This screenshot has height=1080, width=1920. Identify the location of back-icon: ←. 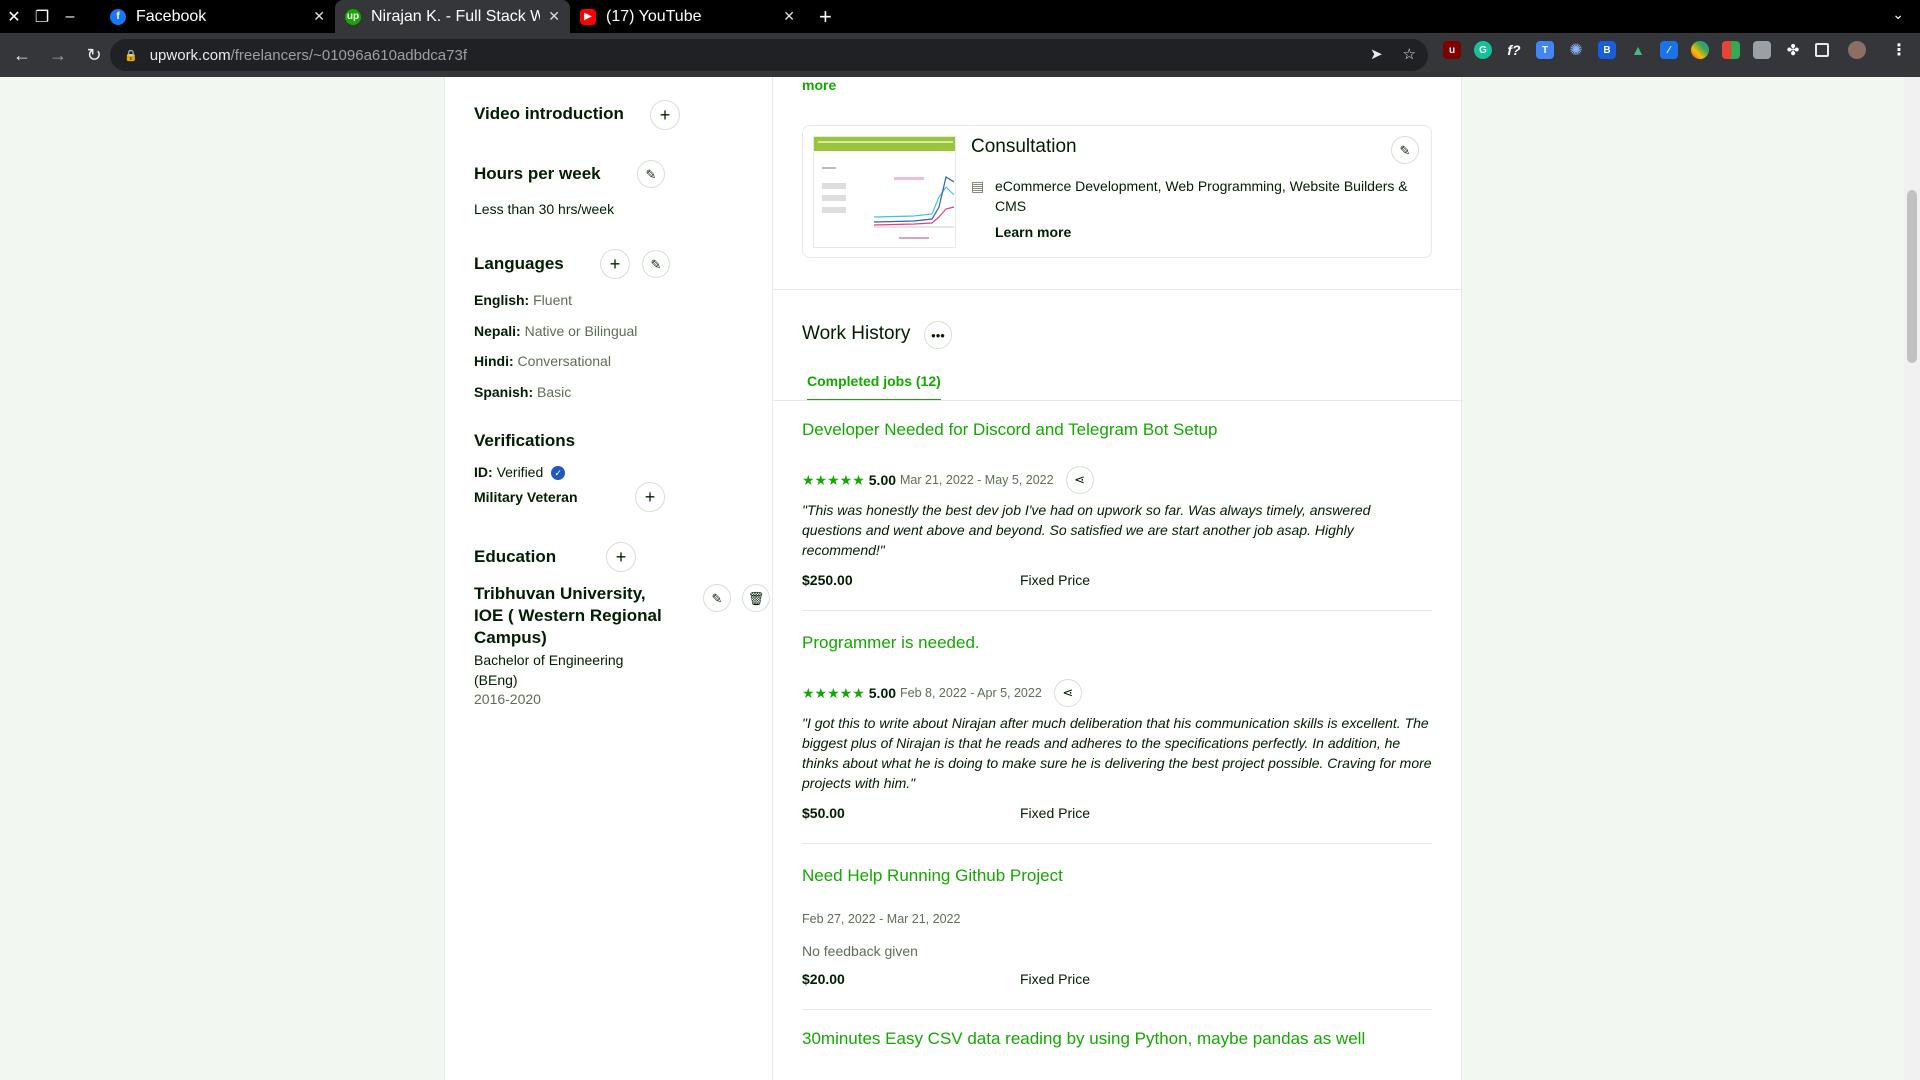
(22, 55).